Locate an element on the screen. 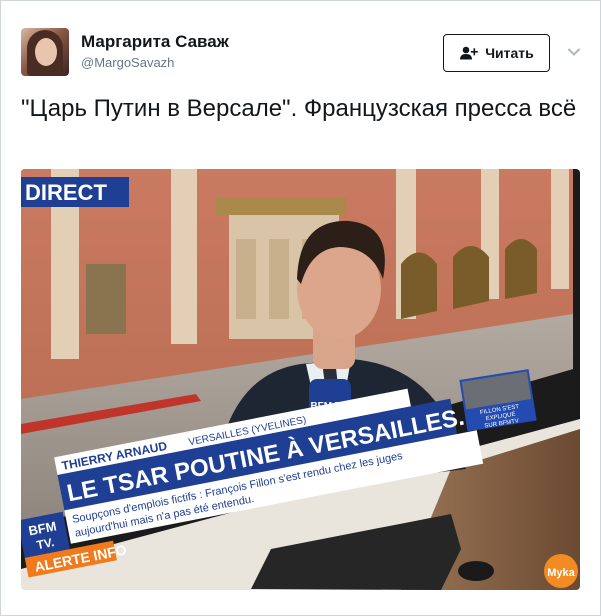 The height and width of the screenshot is (616, 601). add-user-icon is located at coordinates (469, 53).